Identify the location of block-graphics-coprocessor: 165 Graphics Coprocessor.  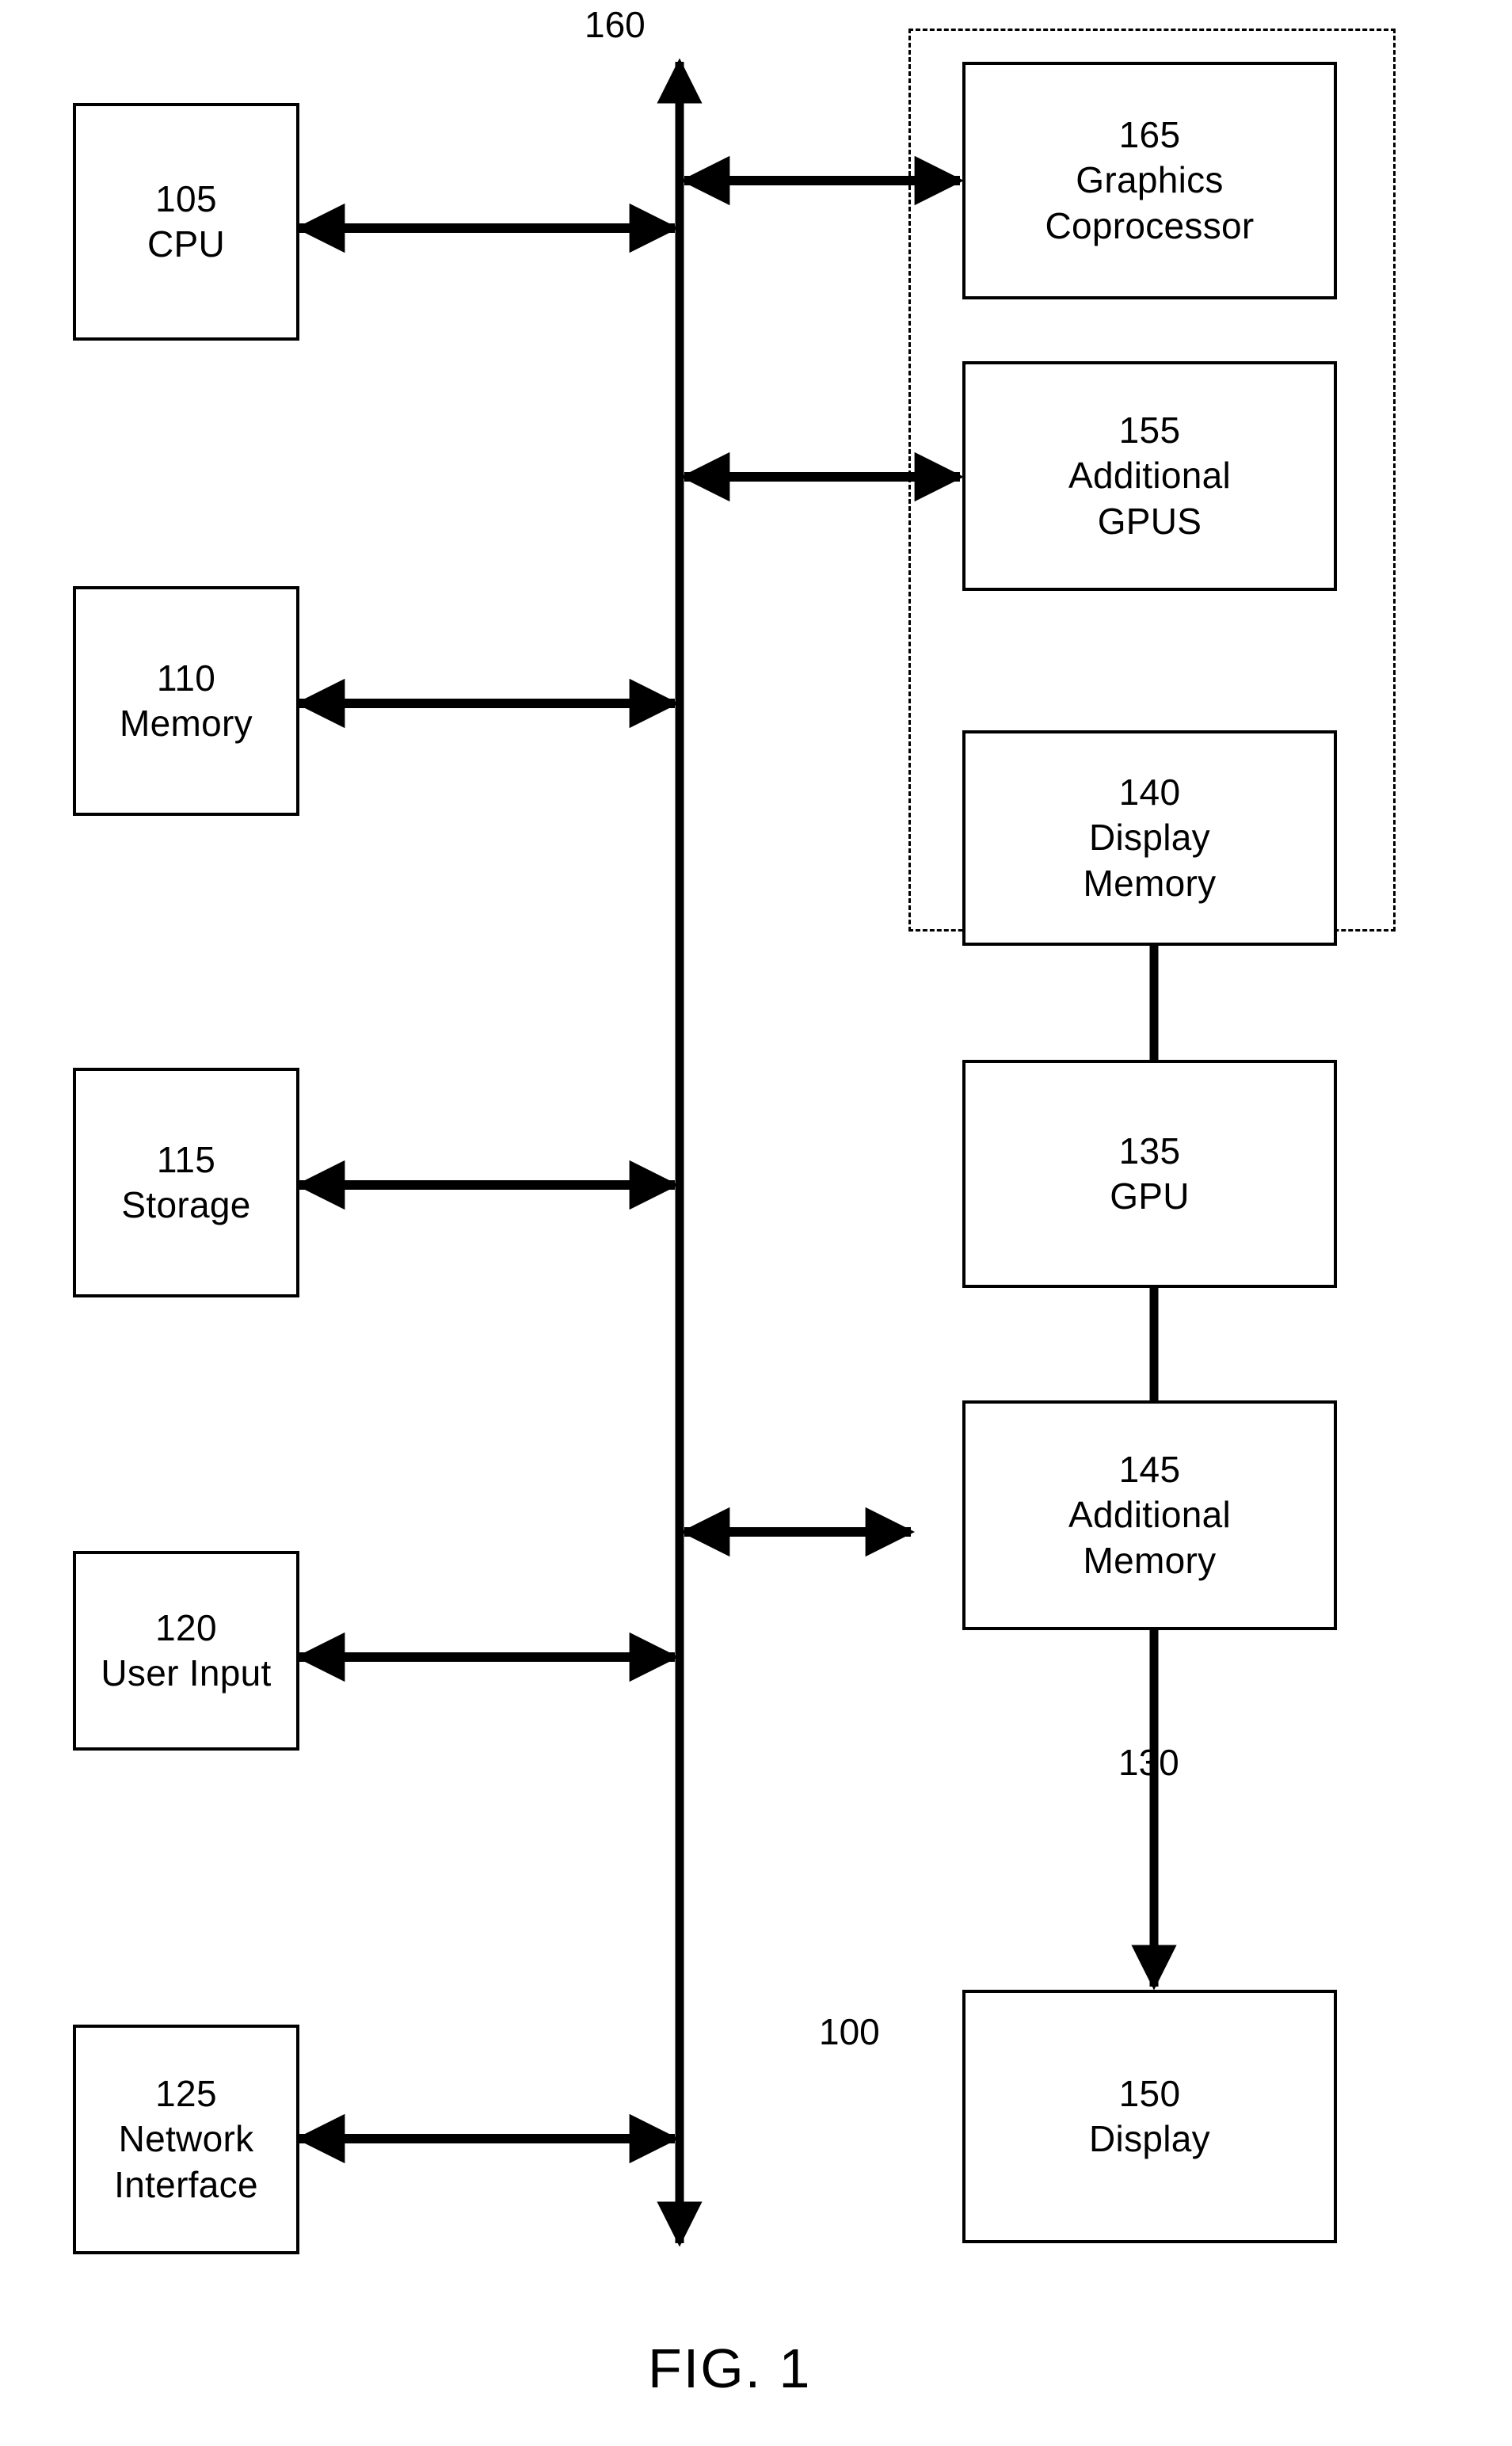
(1149, 181).